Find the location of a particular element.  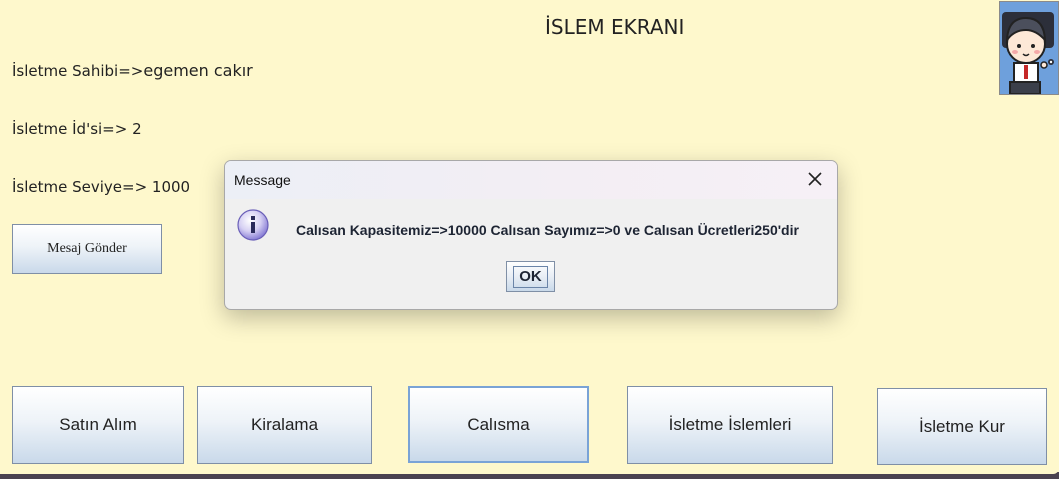

dialog-title: Message is located at coordinates (262, 180).